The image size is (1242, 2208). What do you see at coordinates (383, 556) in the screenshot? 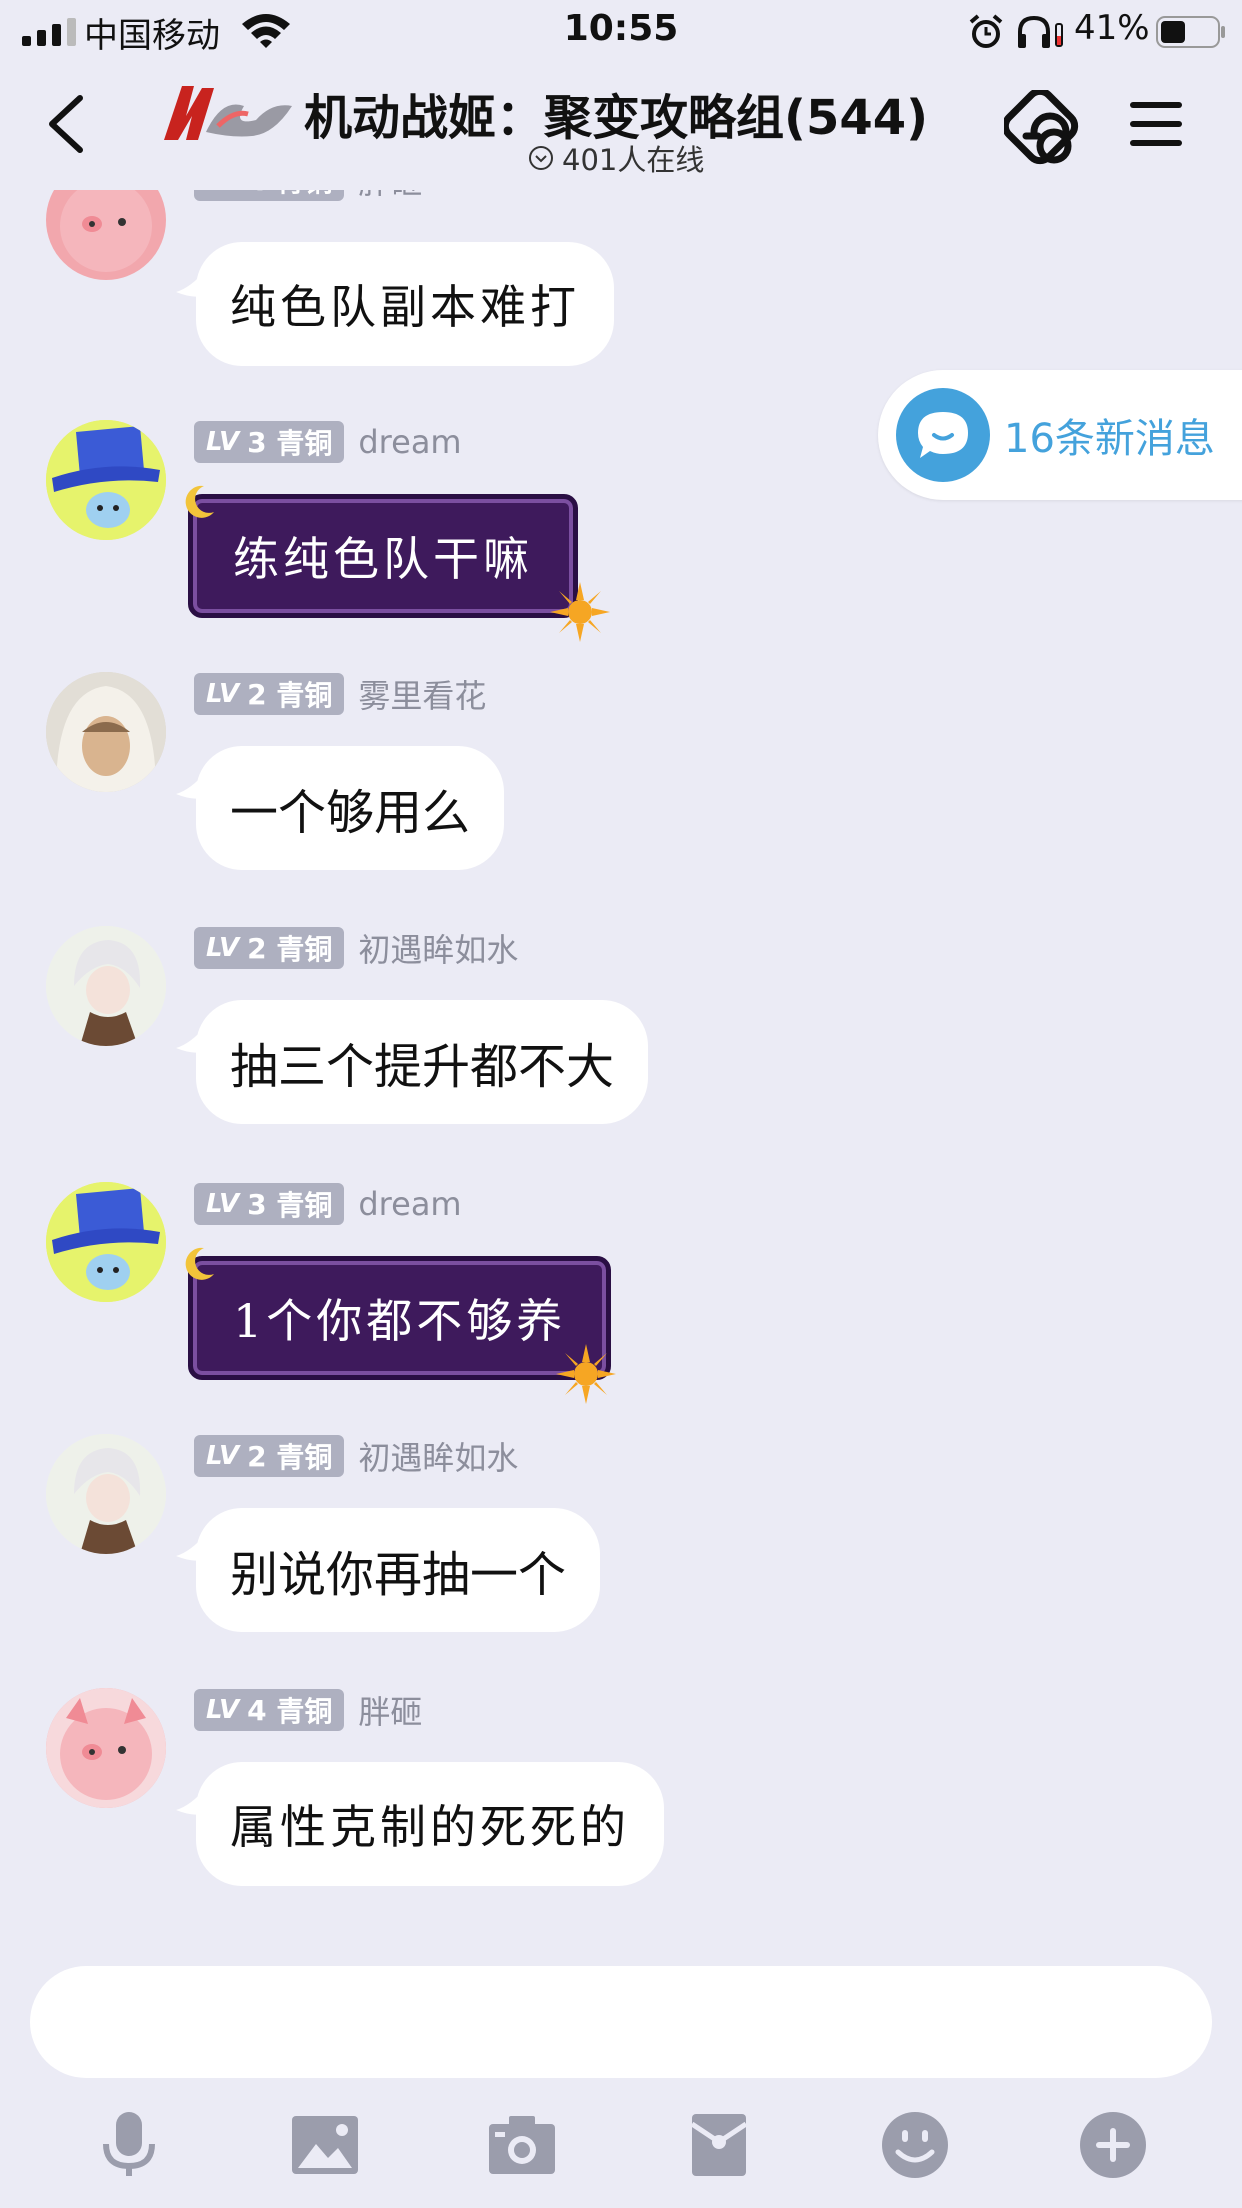
I see `message-bubble: 练纯色队干嘛` at bounding box center [383, 556].